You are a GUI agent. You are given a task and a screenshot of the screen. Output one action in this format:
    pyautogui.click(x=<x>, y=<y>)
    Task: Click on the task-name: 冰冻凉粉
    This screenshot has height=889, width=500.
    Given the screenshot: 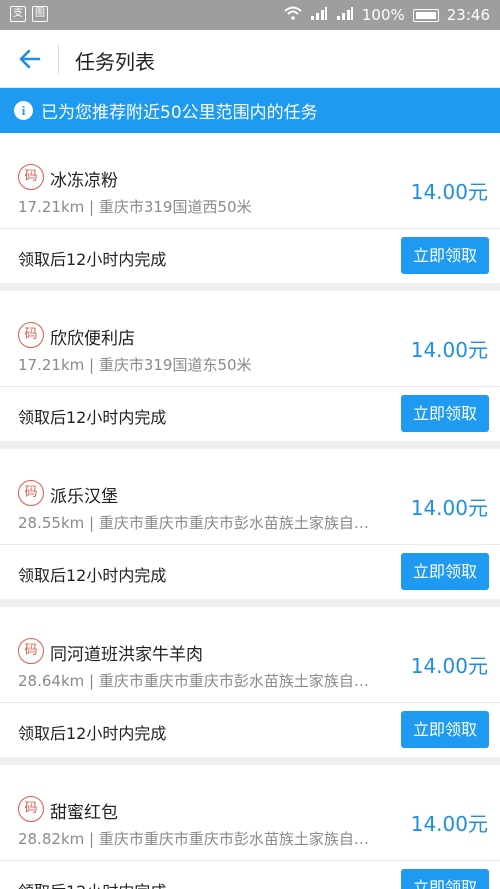 What is the action you would take?
    pyautogui.click(x=84, y=181)
    